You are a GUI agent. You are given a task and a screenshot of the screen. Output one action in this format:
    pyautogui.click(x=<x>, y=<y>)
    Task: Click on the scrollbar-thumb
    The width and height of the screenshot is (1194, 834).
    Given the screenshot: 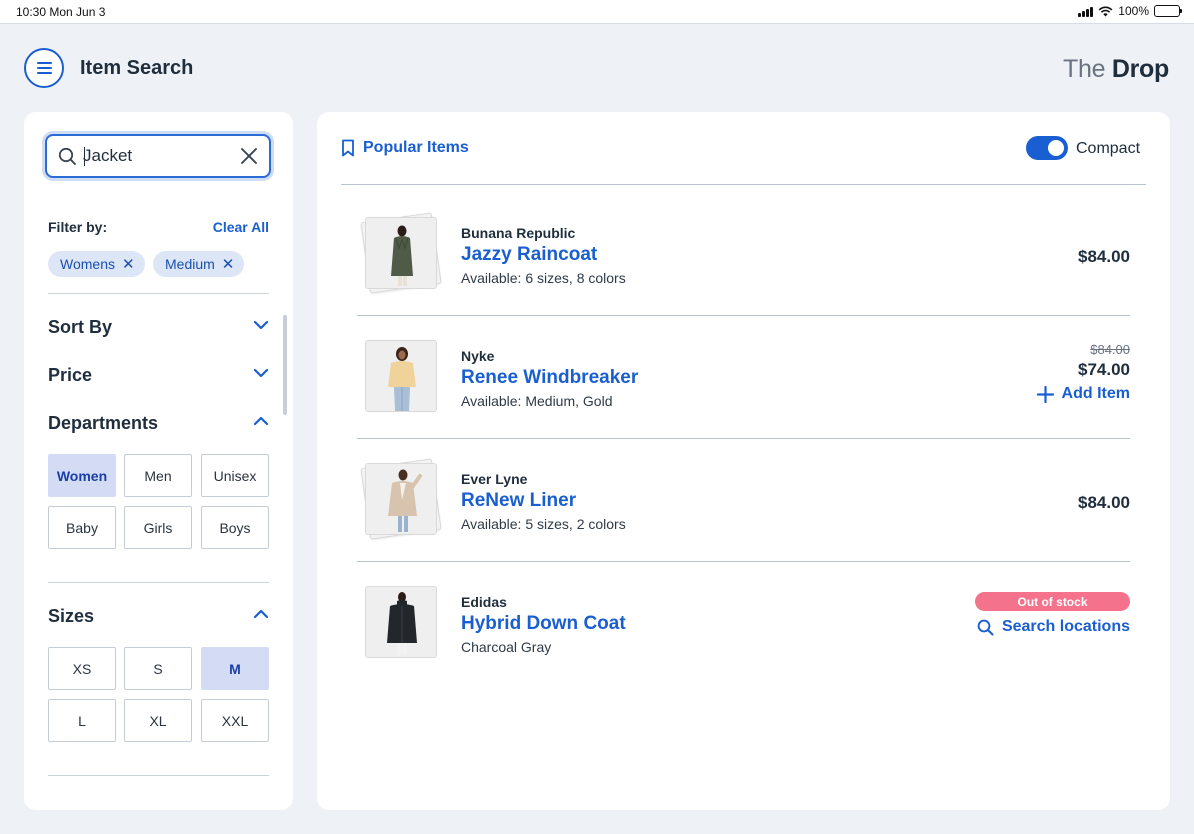 What is the action you would take?
    pyautogui.click(x=285, y=365)
    